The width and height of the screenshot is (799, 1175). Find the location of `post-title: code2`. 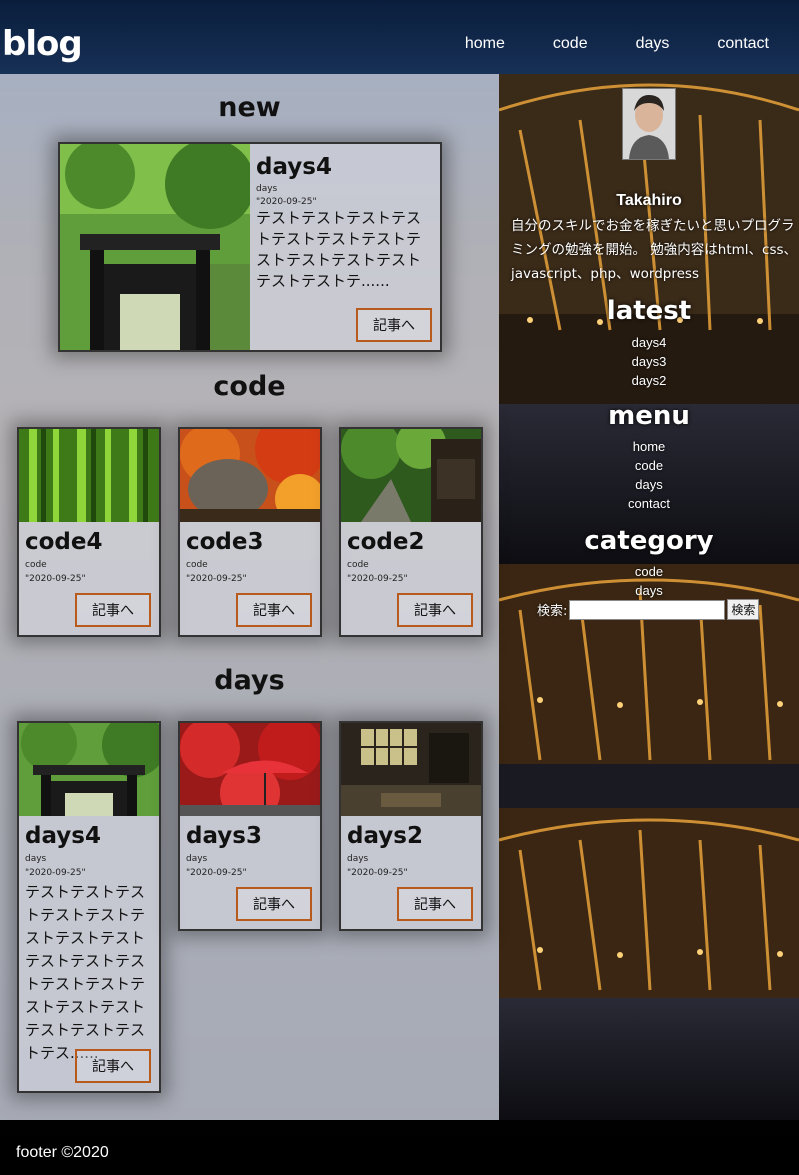

post-title: code2 is located at coordinates (386, 542).